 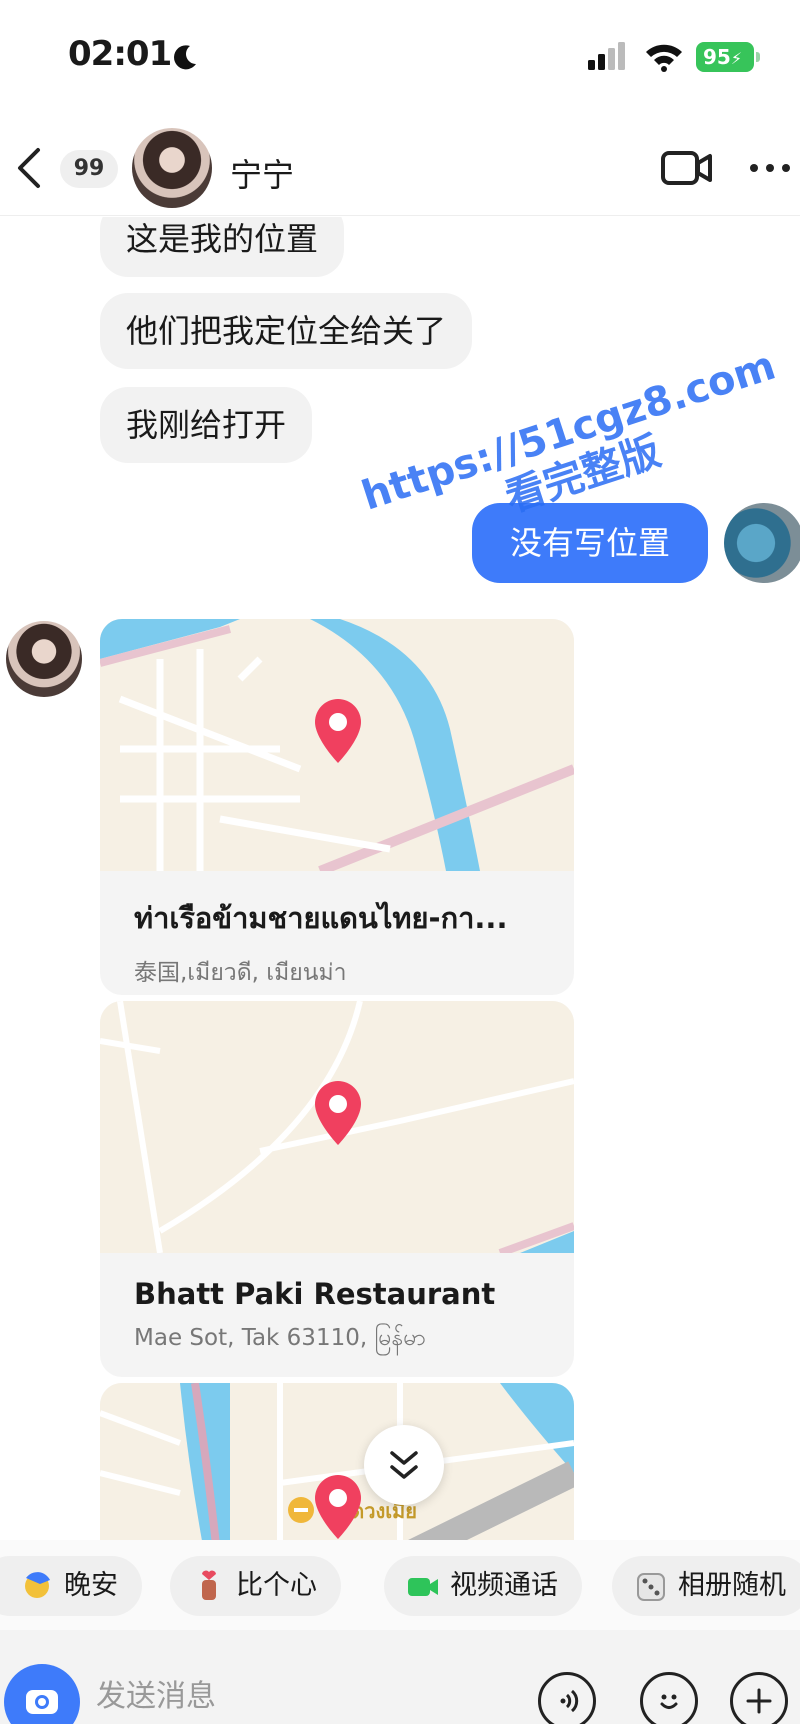 I want to click on more-actions-button, so click(x=759, y=1698).